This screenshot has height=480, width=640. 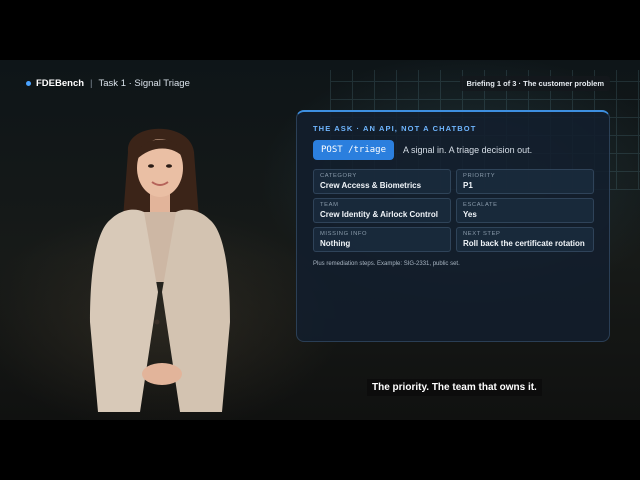 I want to click on field-label: MISSING INFO, so click(x=344, y=234).